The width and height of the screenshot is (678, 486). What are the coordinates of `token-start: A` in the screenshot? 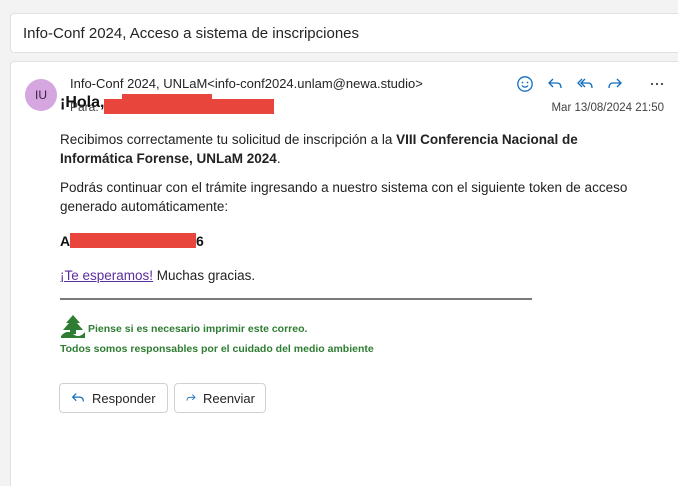 It's located at (65, 241).